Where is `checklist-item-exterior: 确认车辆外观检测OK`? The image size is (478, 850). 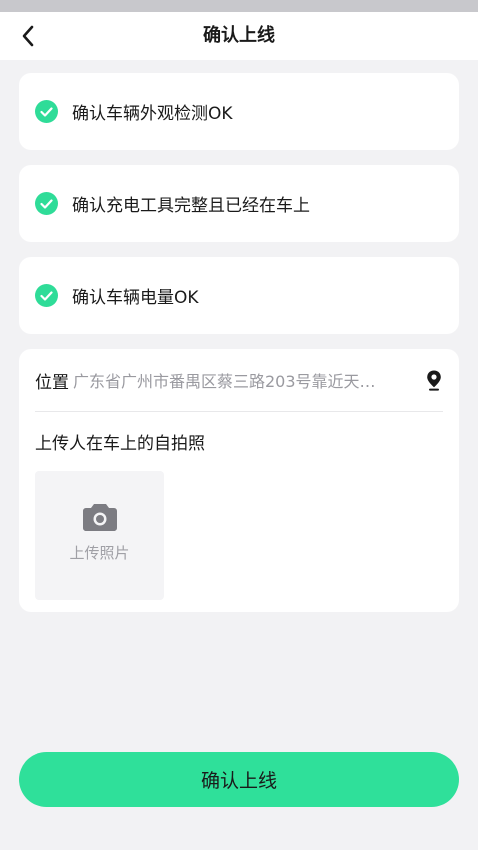
checklist-item-exterior: 确认车辆外观检测OK is located at coordinates (239, 111).